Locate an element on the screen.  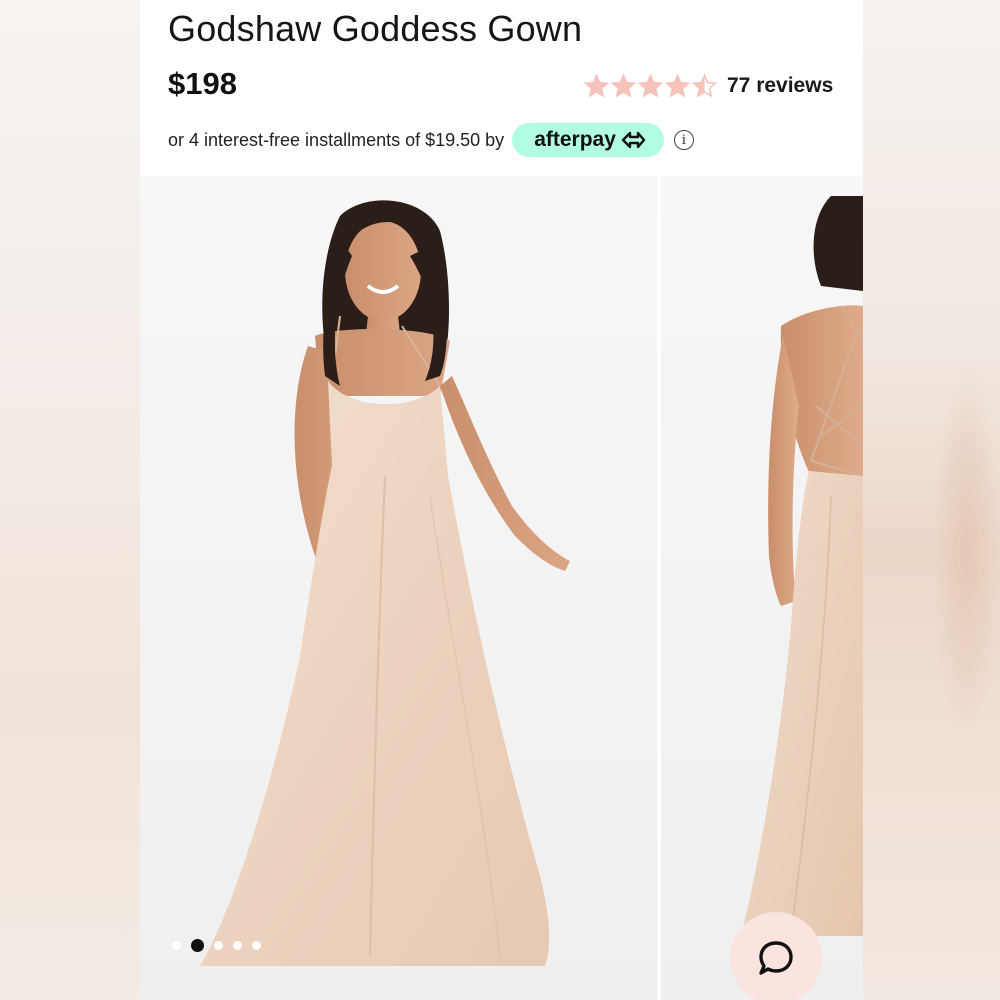
blurred-backdrop-left is located at coordinates (70, 500).